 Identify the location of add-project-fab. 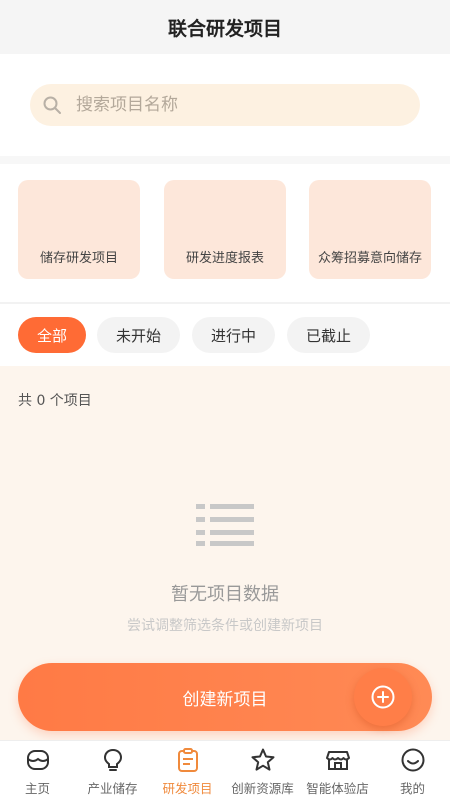
(383, 697).